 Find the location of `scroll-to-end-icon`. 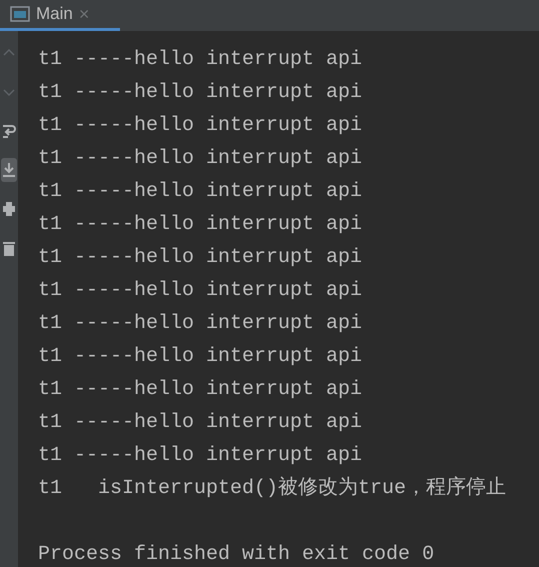

scroll-to-end-icon is located at coordinates (9, 170).